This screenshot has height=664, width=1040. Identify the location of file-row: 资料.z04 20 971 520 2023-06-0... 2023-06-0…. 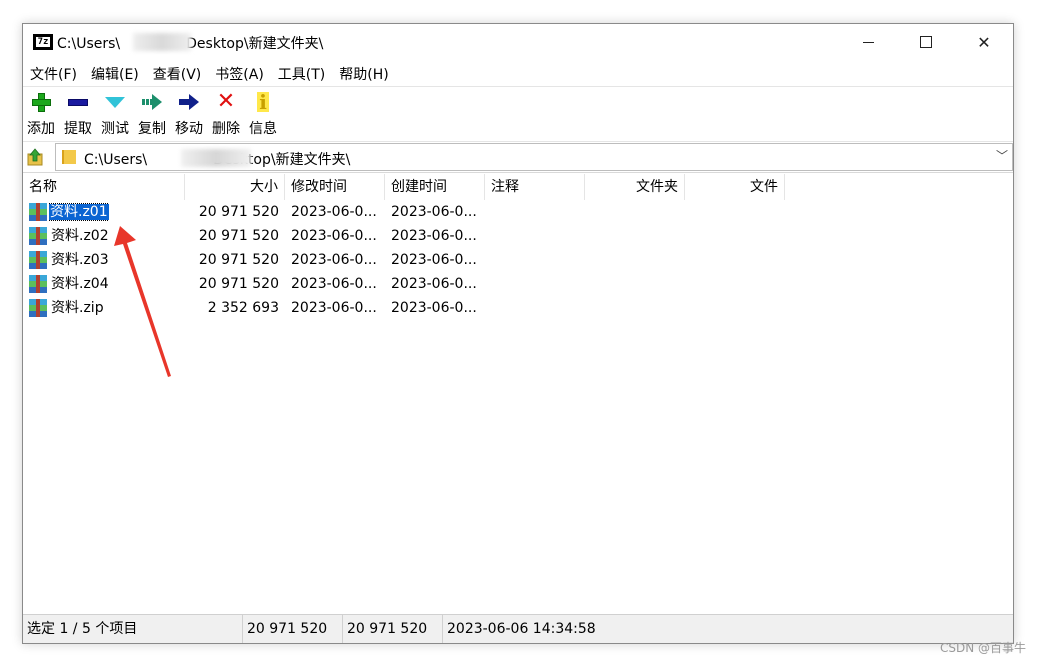
(518, 284).